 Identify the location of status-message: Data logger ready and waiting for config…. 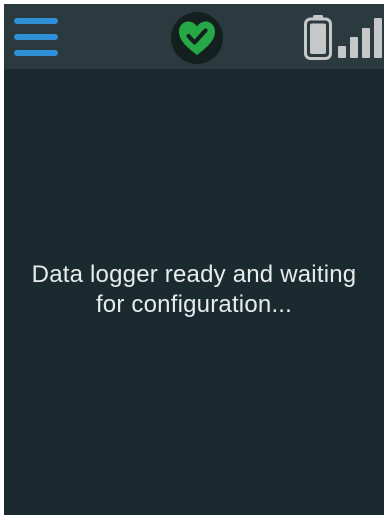
(194, 289).